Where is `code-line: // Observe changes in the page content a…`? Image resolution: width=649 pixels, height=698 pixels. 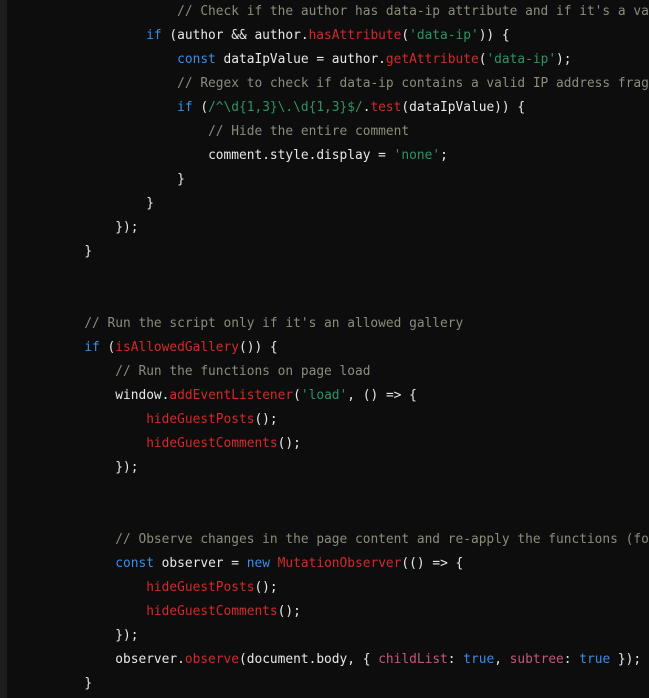
code-line: // Observe changes in the page content a… is located at coordinates (328, 540).